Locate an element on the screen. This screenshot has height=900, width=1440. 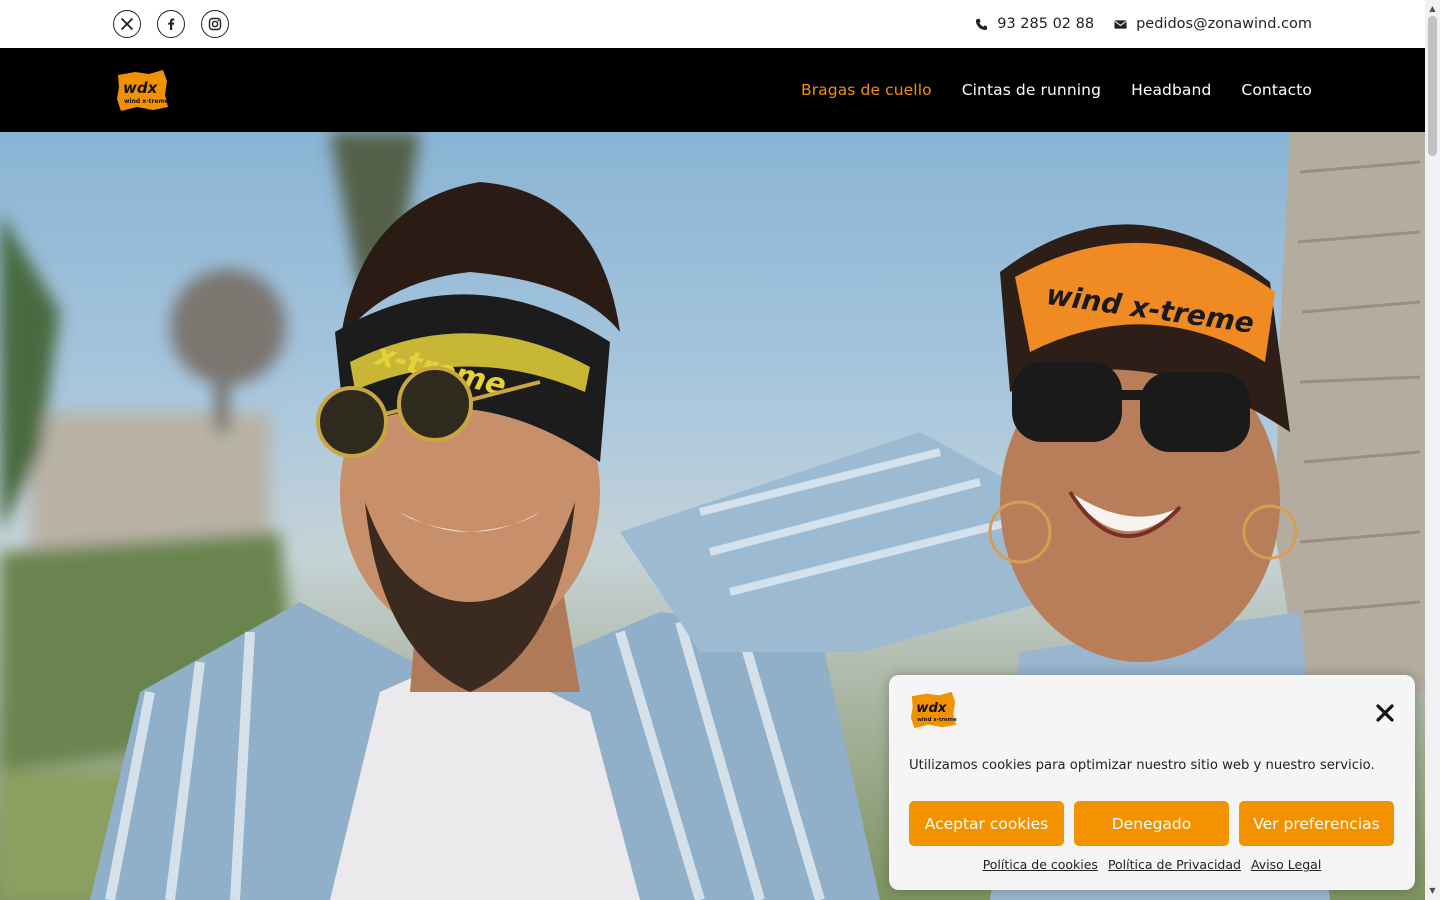
phone-icon is located at coordinates (982, 24).